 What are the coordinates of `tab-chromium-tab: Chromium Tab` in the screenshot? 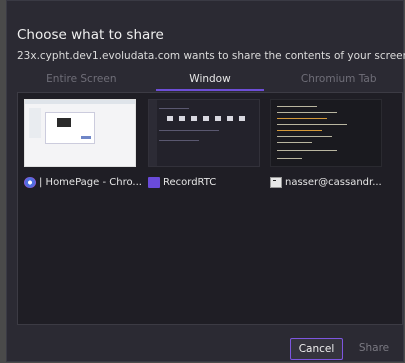 It's located at (338, 82).